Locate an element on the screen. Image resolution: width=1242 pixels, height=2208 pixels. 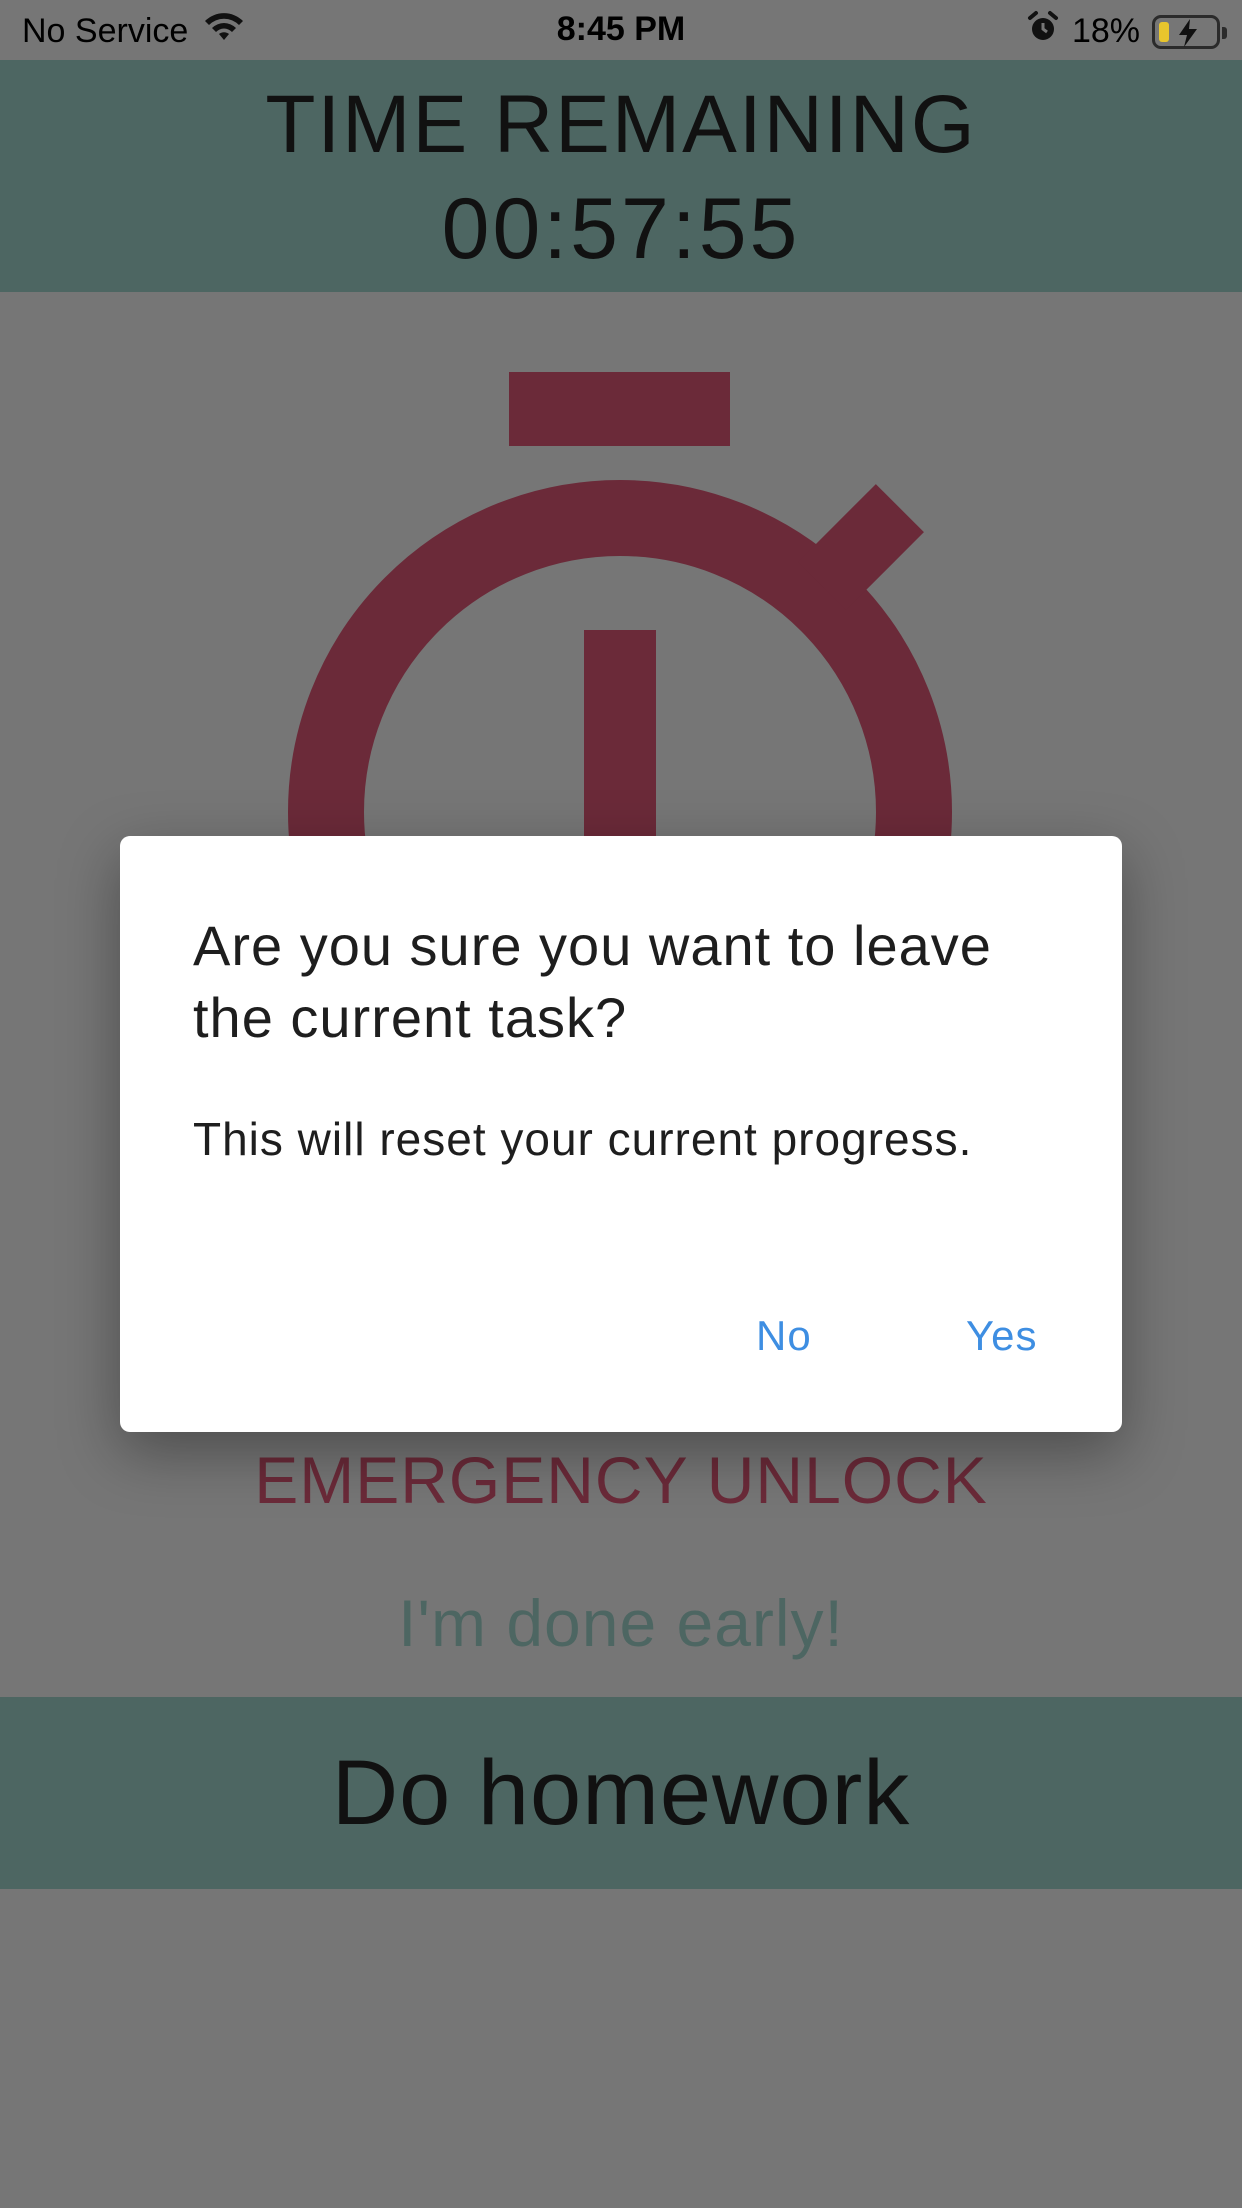
timer-title: TIME REMAINING is located at coordinates (621, 124).